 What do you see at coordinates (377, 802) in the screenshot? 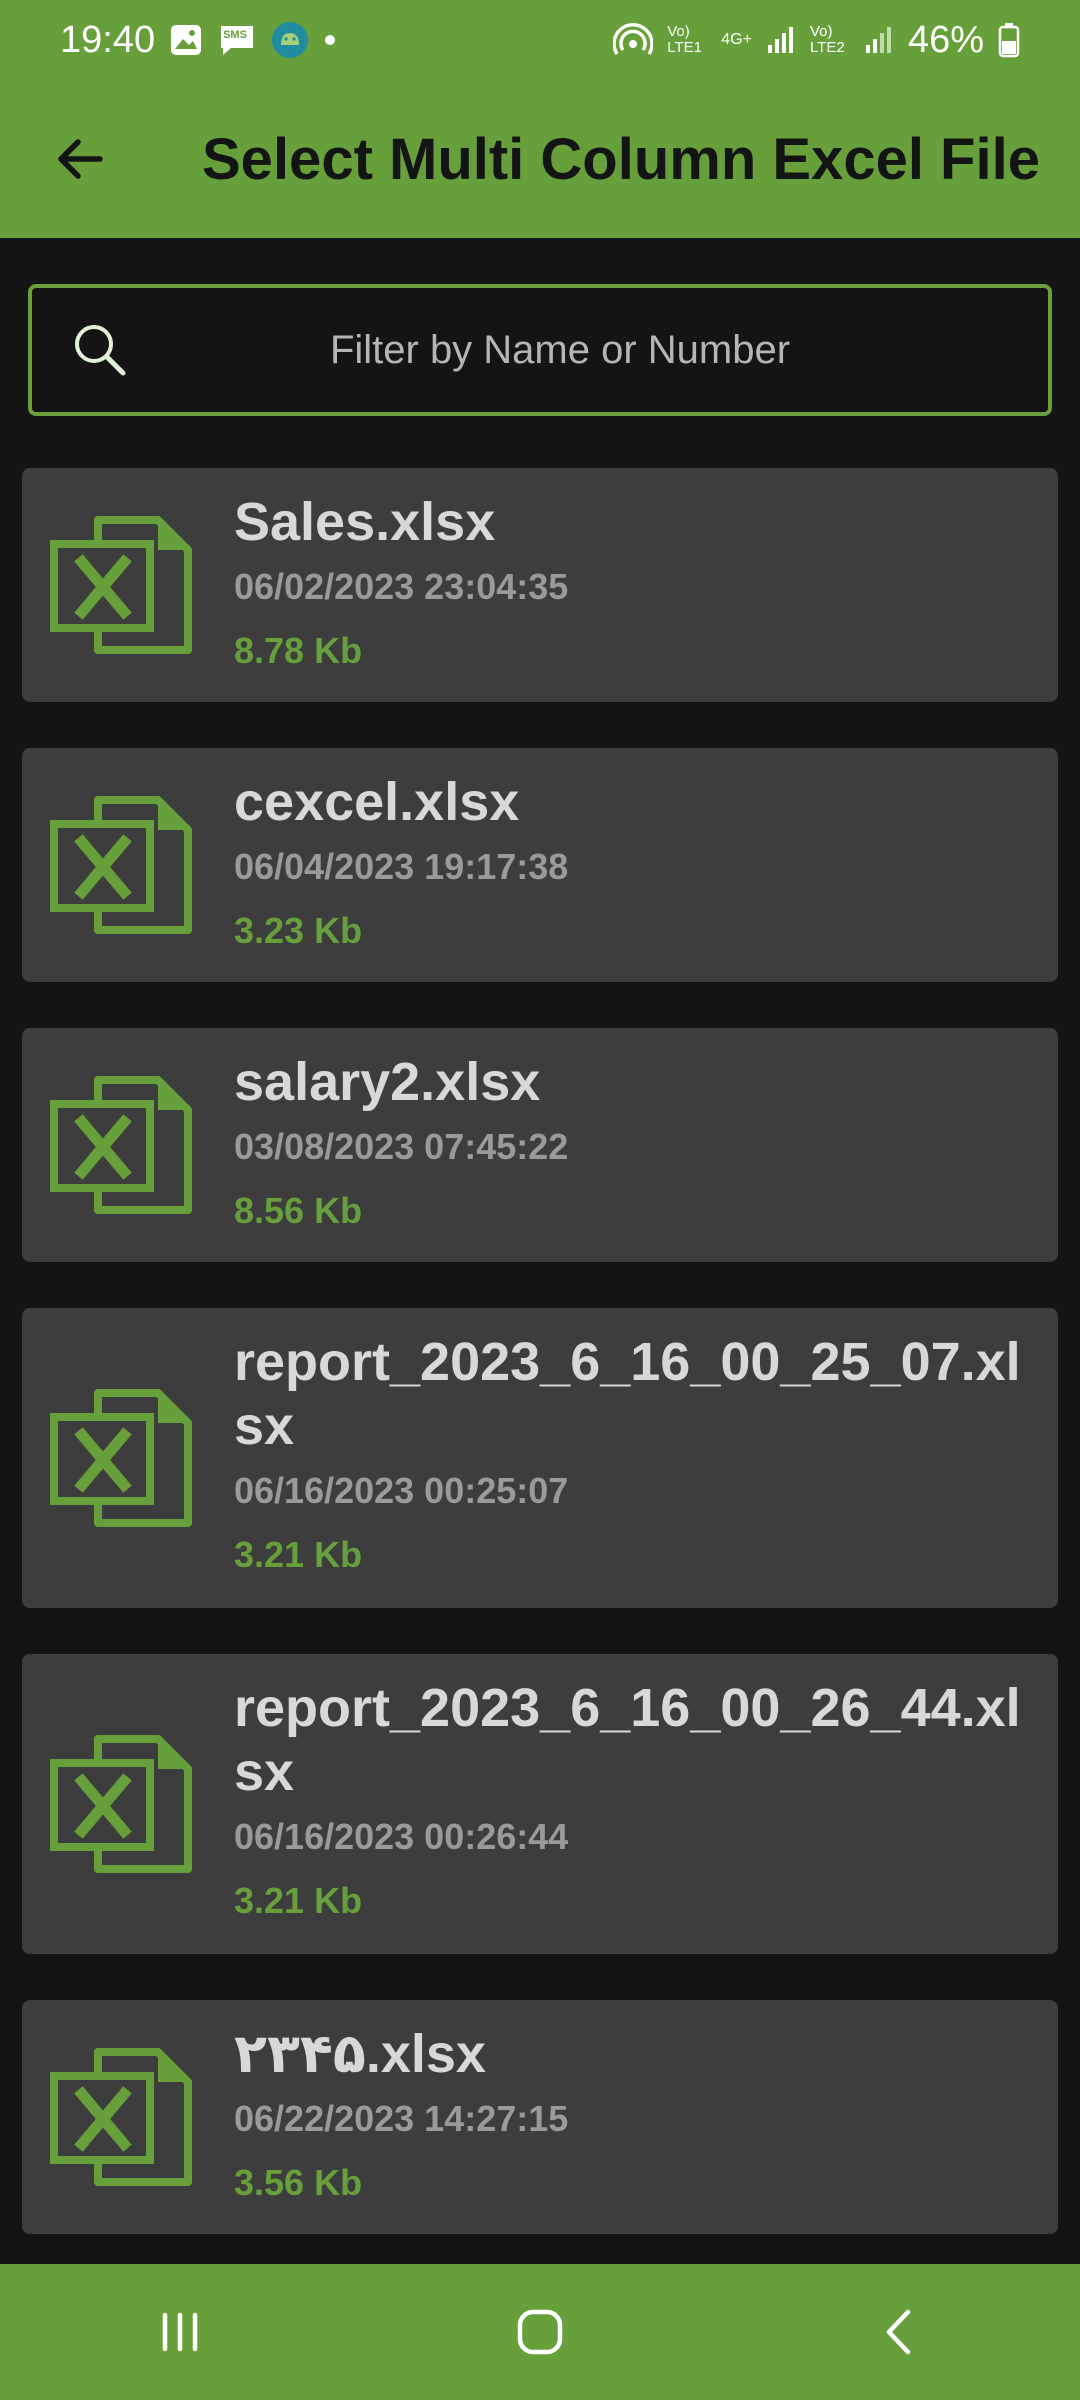
I see `file-name: cexcel.xlsx` at bounding box center [377, 802].